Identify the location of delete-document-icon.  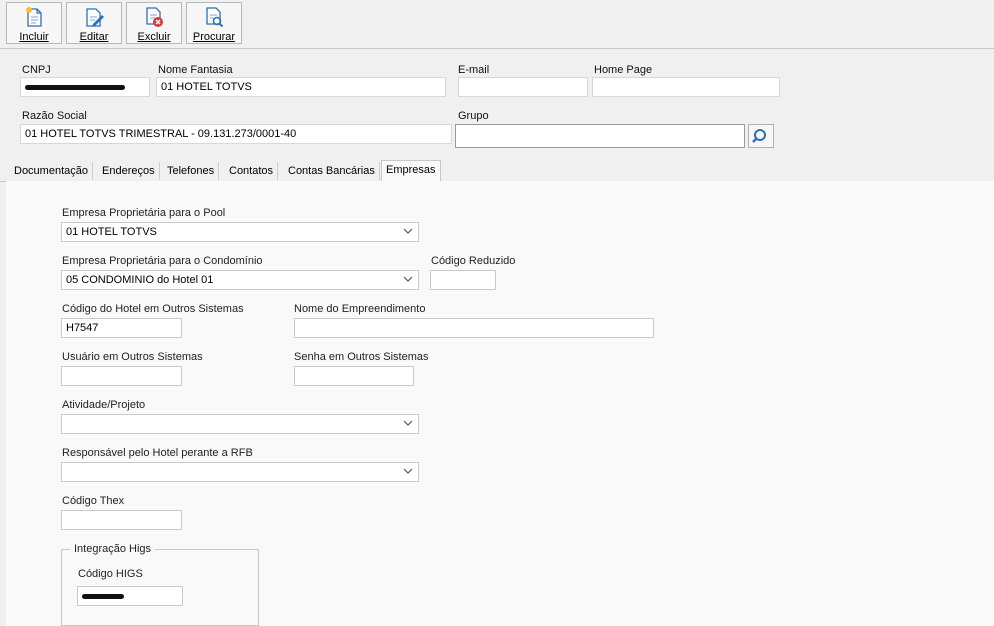
(154, 17).